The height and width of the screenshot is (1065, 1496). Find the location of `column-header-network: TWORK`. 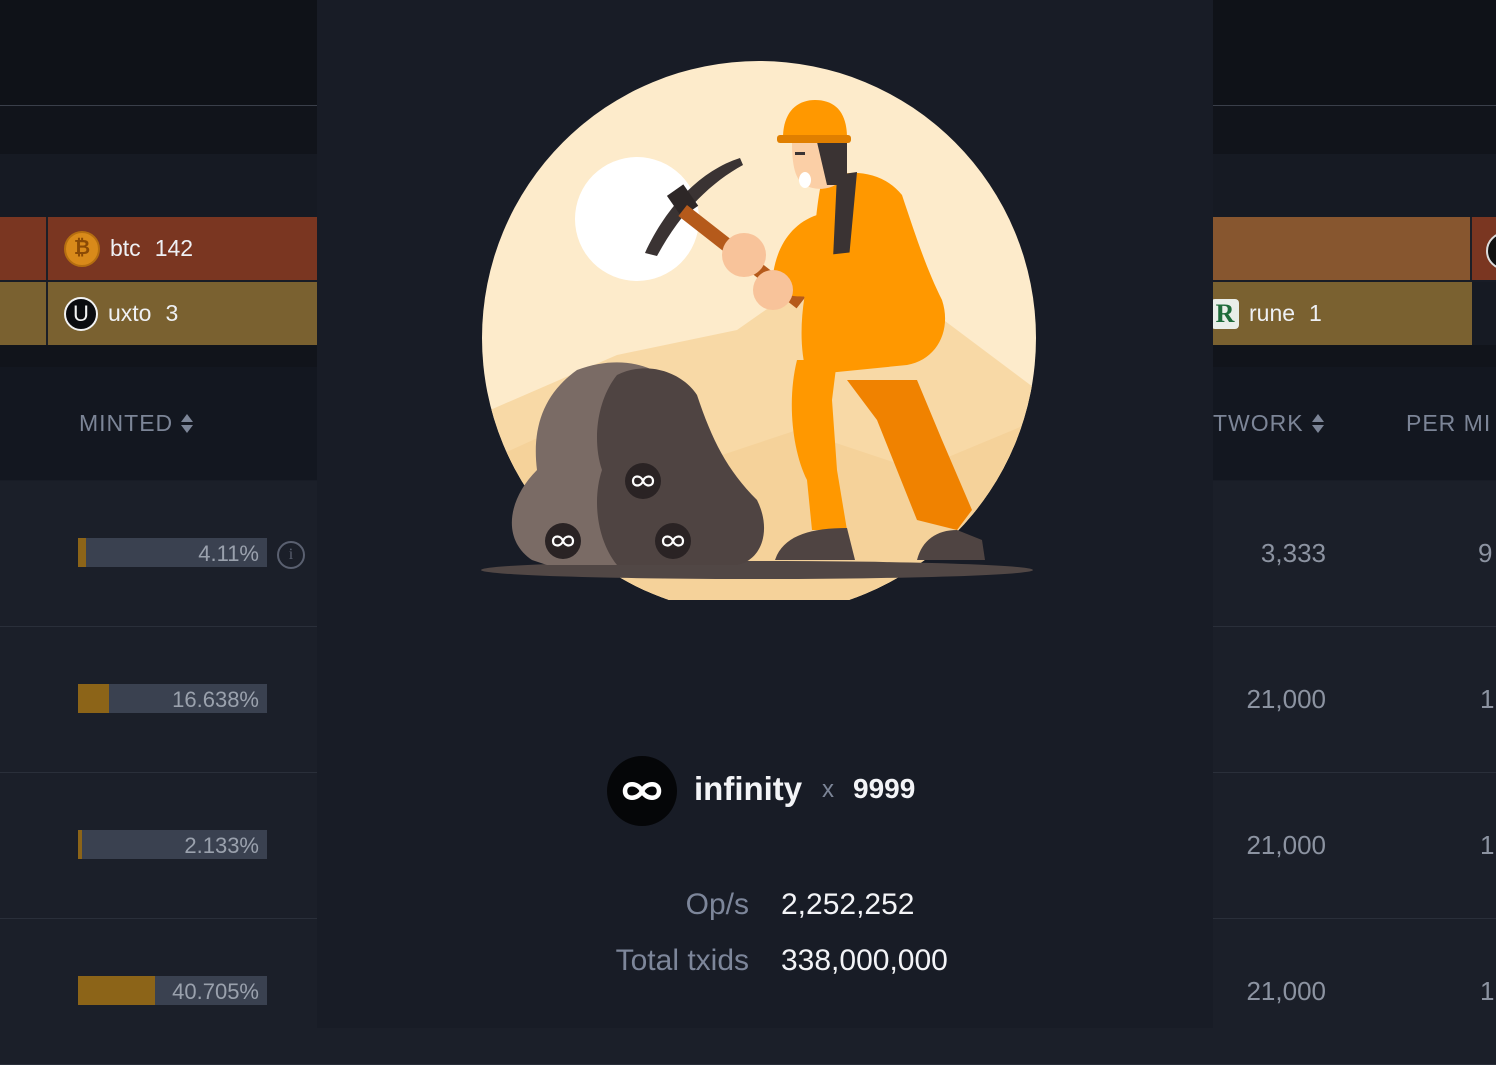

column-header-network: TWORK is located at coordinates (1268, 423).